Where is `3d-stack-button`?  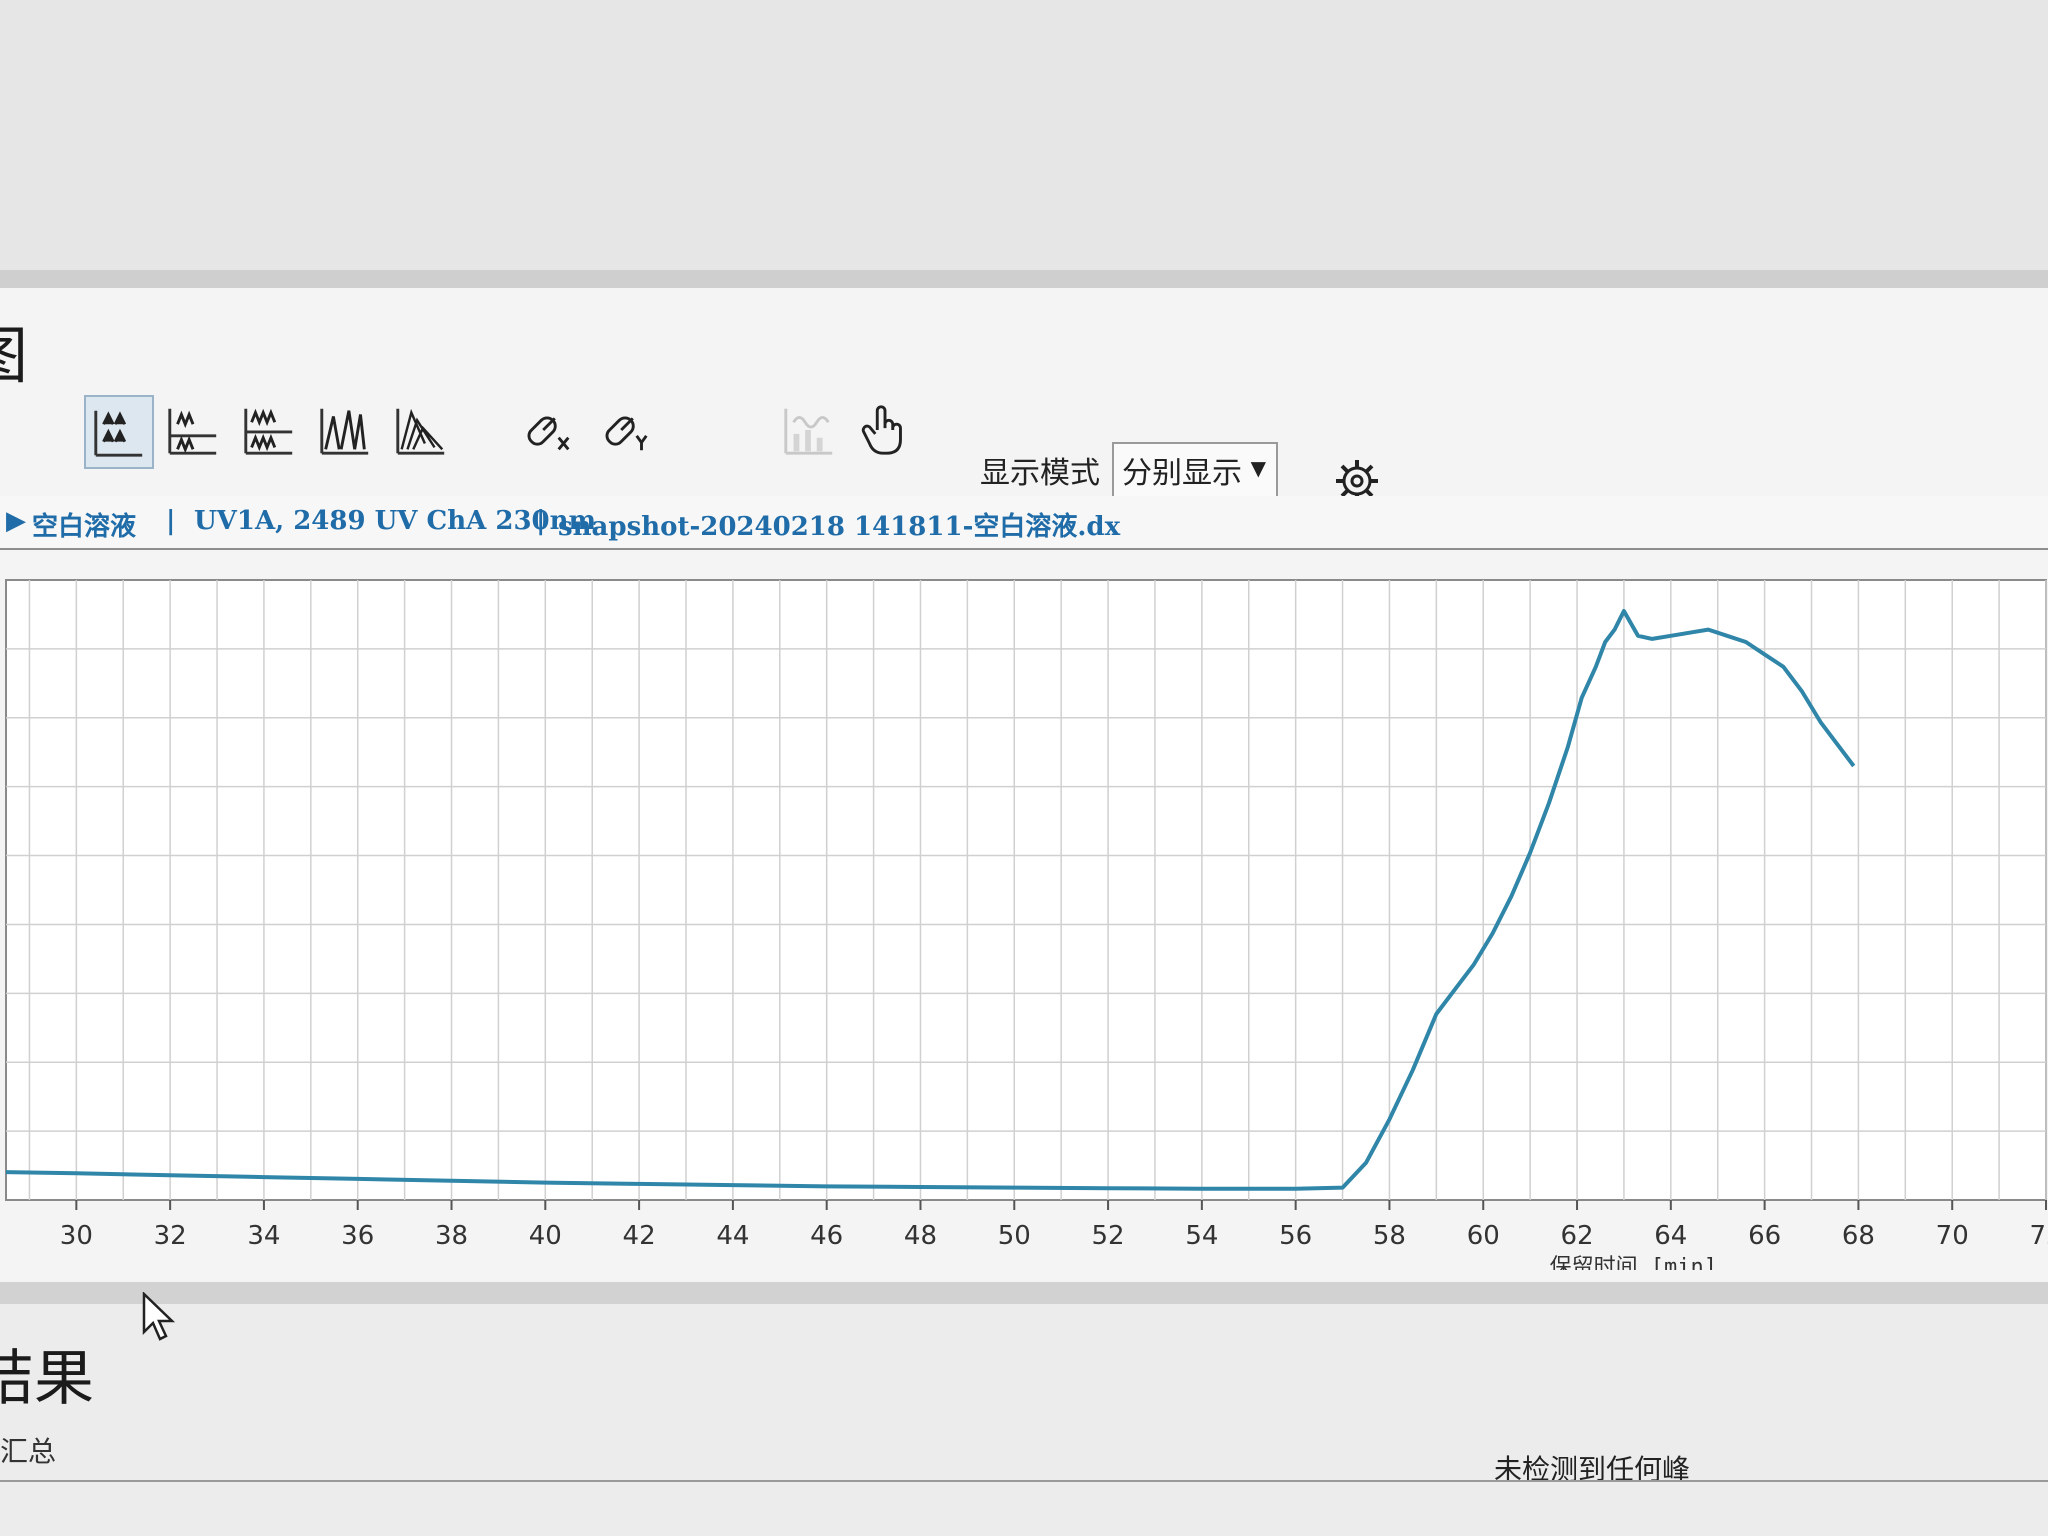
3d-stack-button is located at coordinates (421, 430).